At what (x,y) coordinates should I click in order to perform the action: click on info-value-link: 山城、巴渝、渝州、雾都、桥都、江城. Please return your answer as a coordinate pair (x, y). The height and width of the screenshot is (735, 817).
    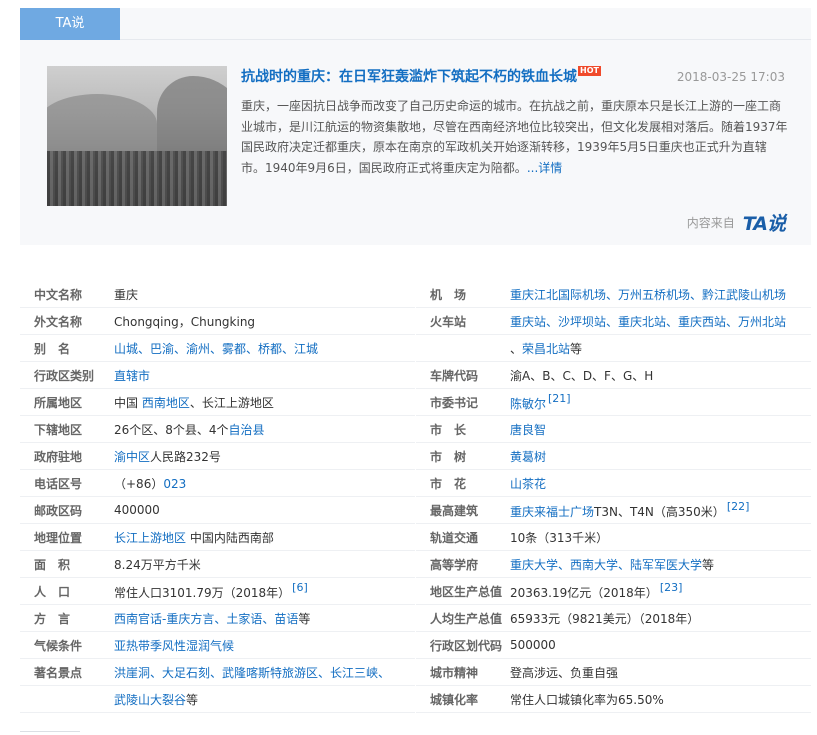
    Looking at the image, I should click on (216, 349).